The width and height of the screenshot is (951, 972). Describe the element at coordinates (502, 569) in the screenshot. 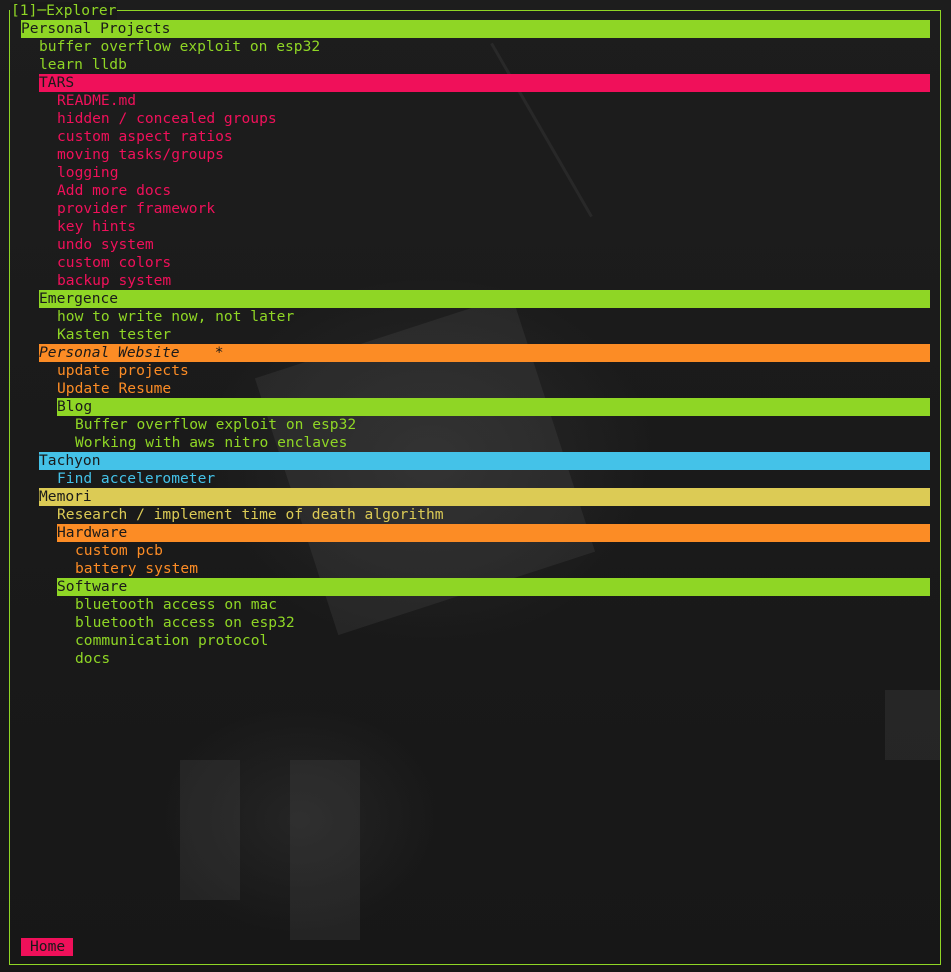

I see `tree-task-row: battery system` at that location.